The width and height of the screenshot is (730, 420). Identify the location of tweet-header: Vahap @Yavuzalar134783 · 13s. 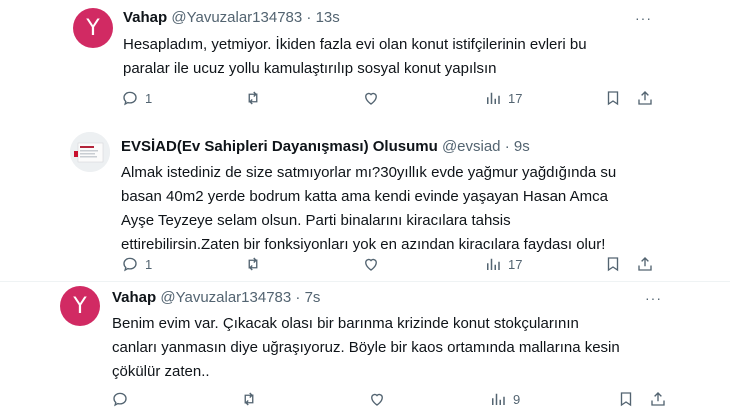
(231, 17).